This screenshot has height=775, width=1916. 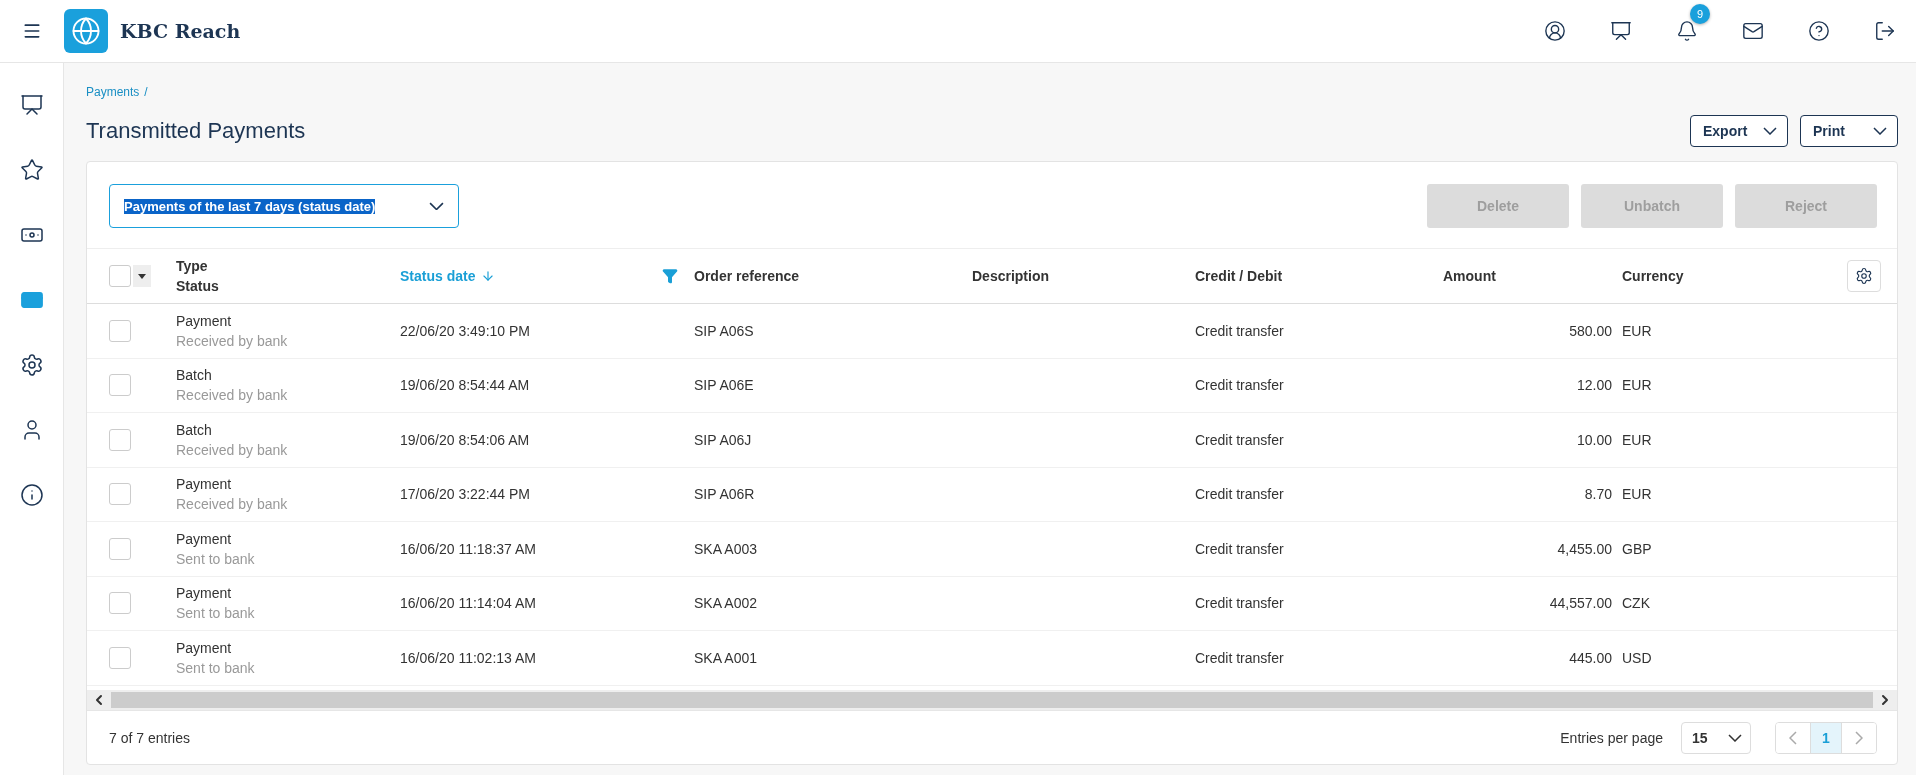 What do you see at coordinates (1598, 494) in the screenshot?
I see `table-cell-text: 8.70` at bounding box center [1598, 494].